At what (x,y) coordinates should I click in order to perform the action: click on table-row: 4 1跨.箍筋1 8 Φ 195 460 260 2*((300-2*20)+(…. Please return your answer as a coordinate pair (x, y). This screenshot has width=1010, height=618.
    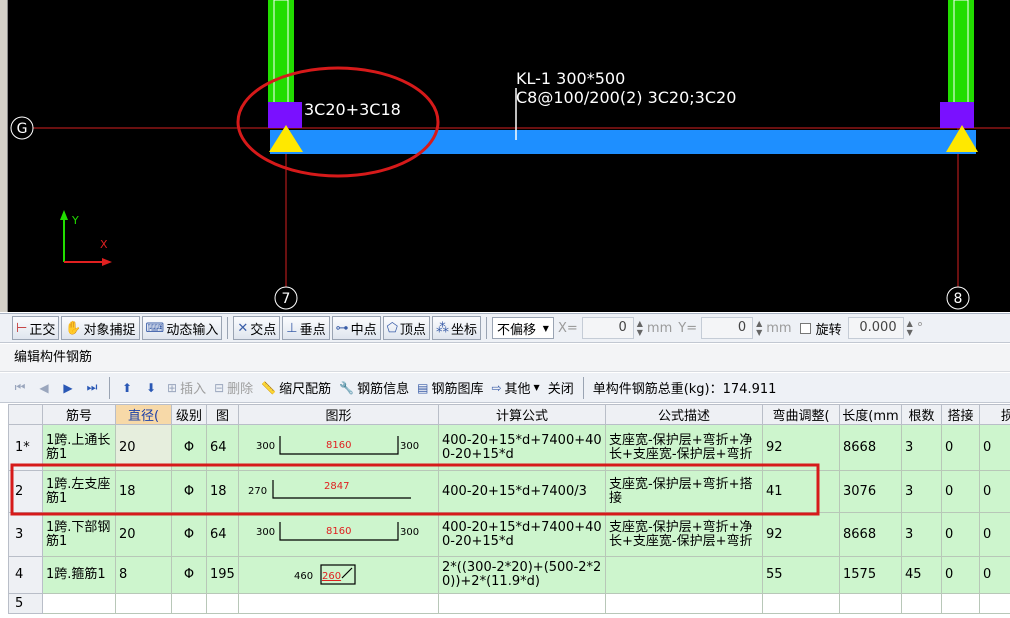
    Looking at the image, I should click on (509, 575).